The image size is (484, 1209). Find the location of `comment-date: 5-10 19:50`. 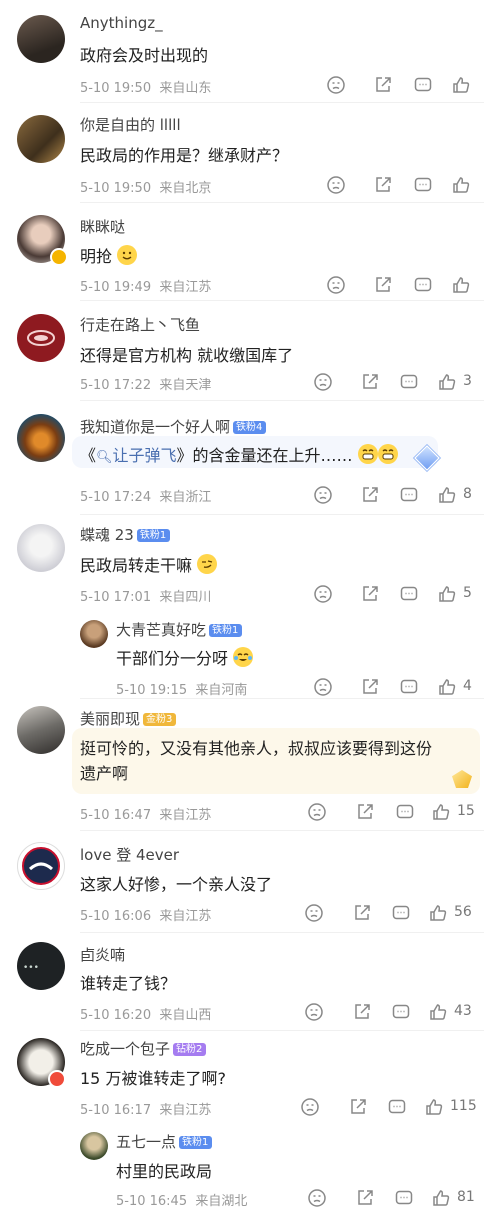

comment-date: 5-10 19:50 is located at coordinates (116, 88).